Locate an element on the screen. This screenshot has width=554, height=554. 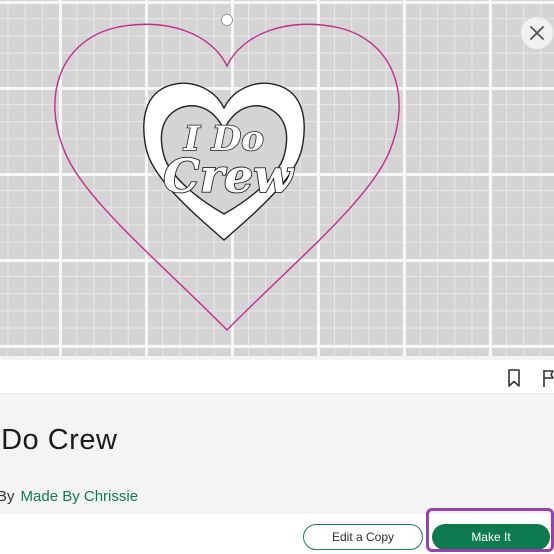
design-text-line-2: Crew is located at coordinates (228, 176).